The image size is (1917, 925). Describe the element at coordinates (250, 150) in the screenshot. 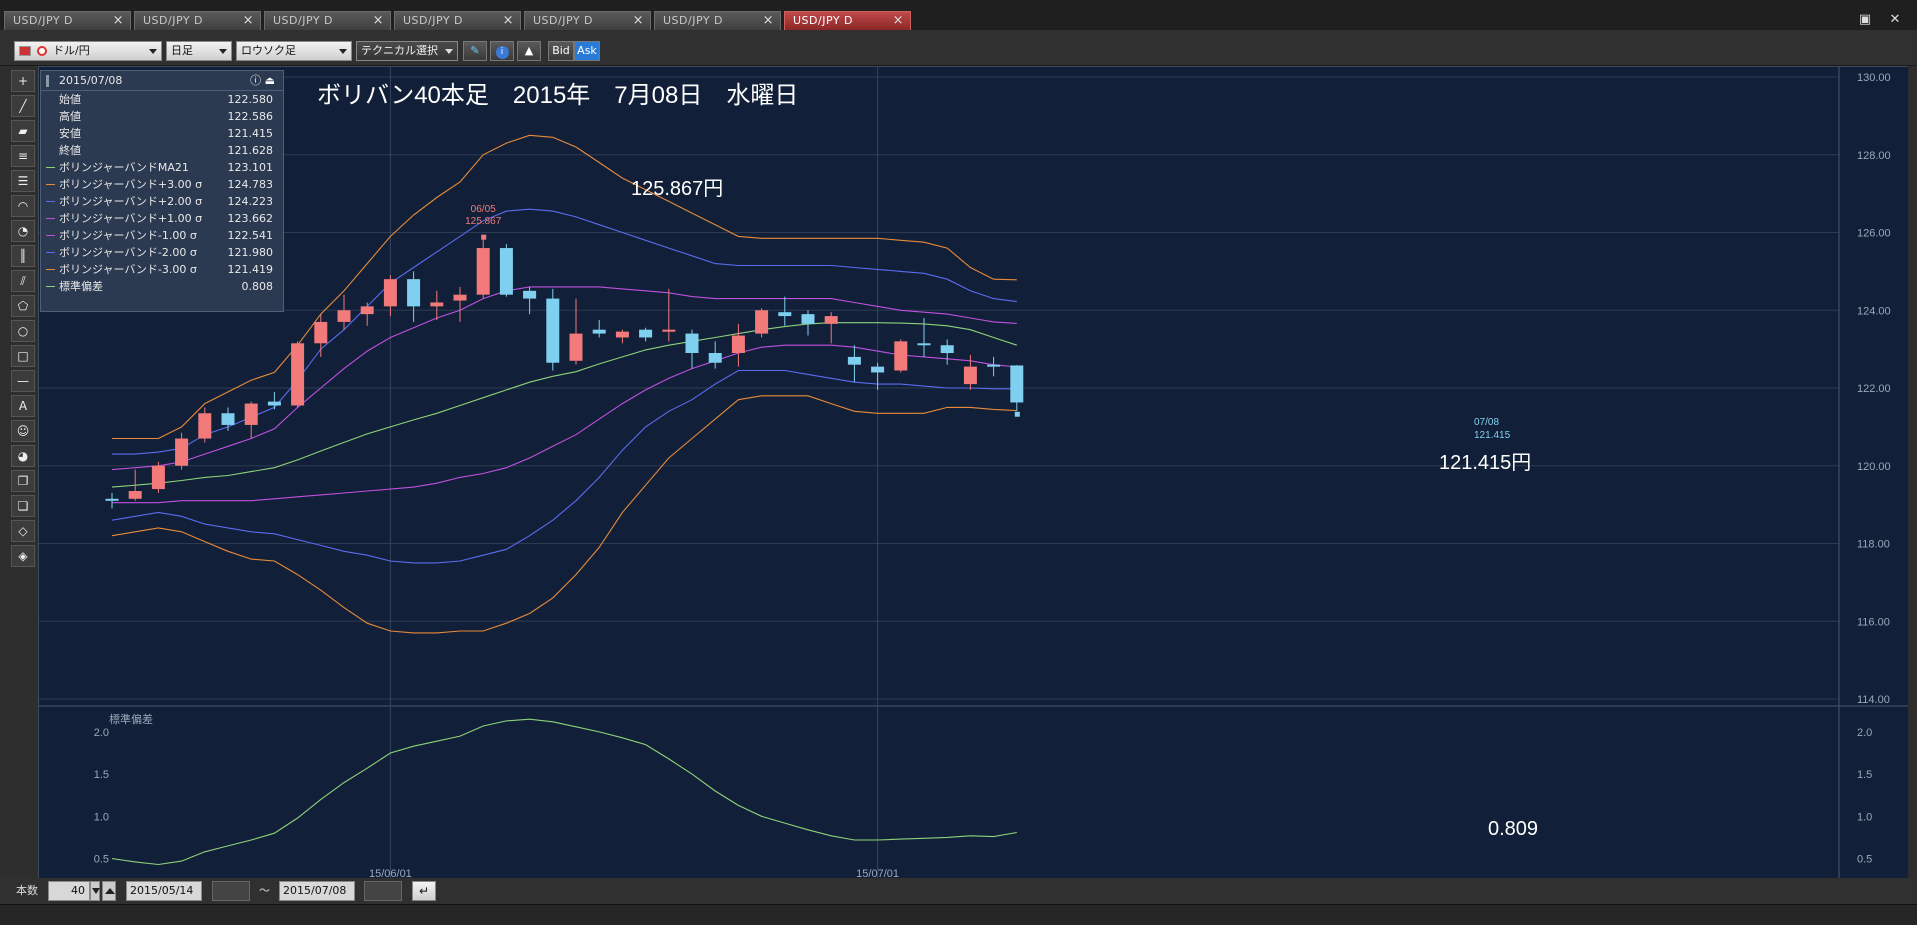

I see `row-value: 121.628` at that location.